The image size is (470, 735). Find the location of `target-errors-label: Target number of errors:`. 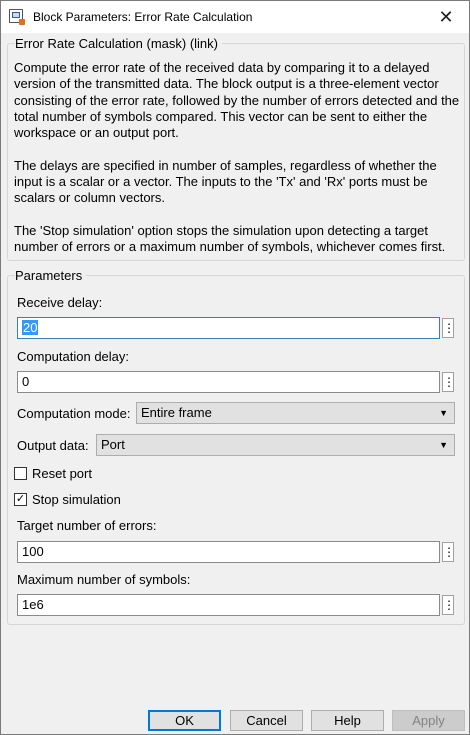

target-errors-label: Target number of errors: is located at coordinates (87, 525).